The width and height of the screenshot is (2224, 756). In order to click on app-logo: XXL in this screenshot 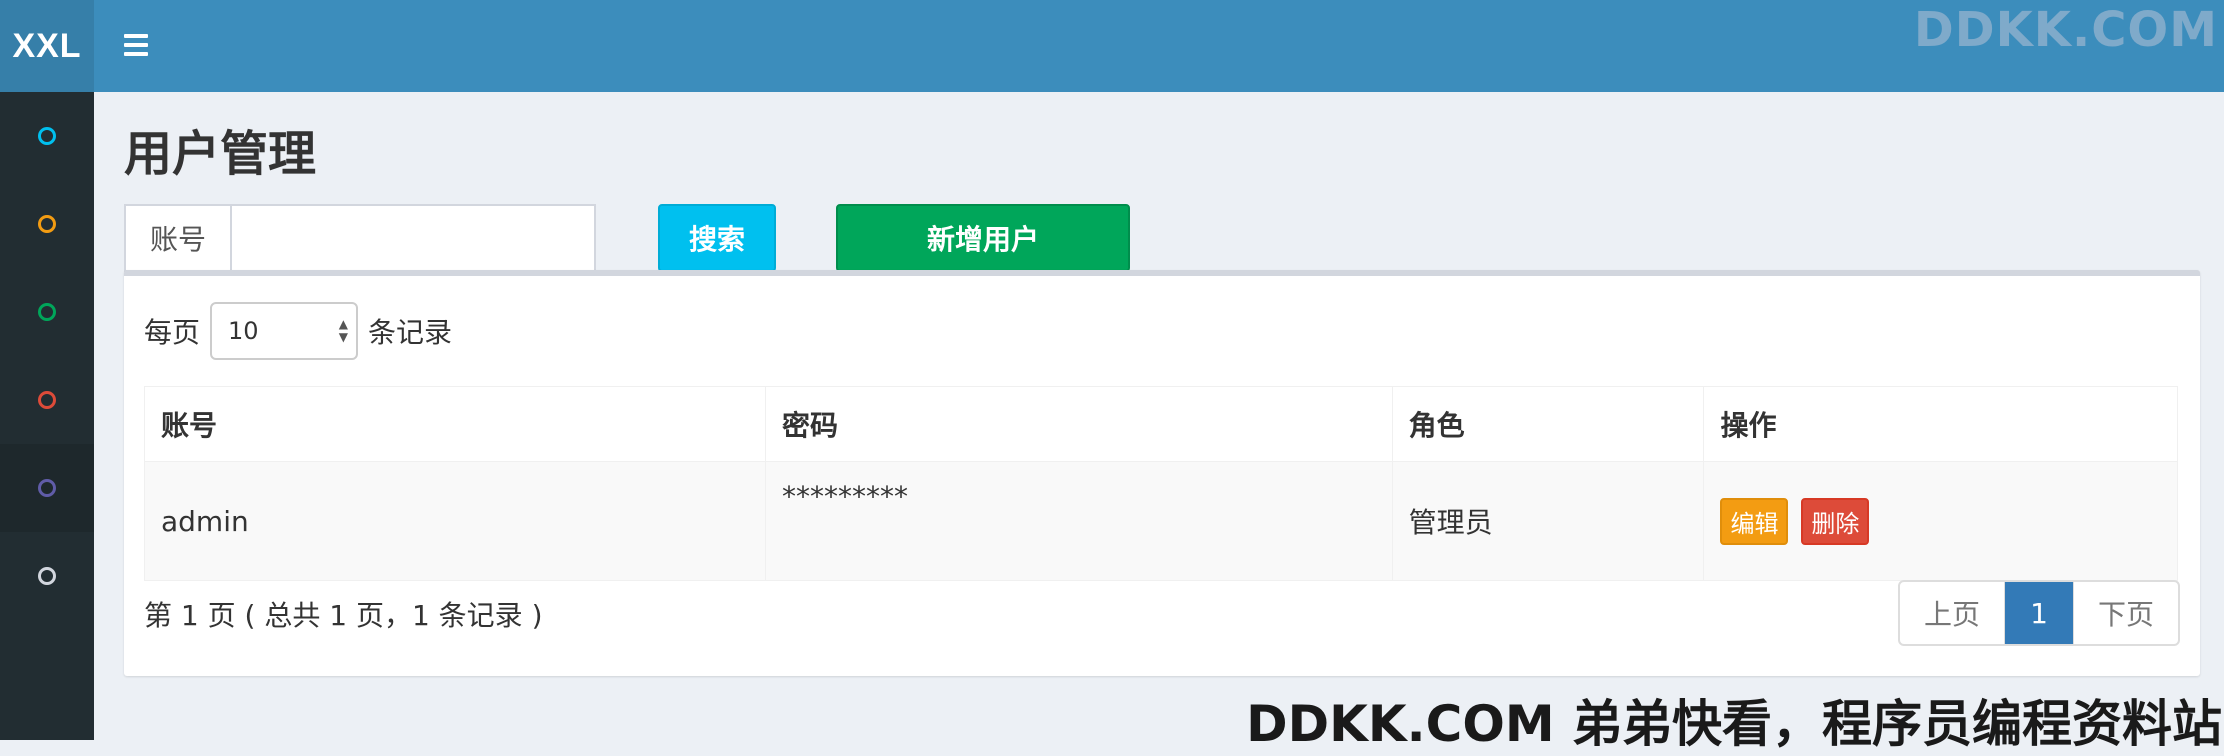, I will do `click(47, 46)`.